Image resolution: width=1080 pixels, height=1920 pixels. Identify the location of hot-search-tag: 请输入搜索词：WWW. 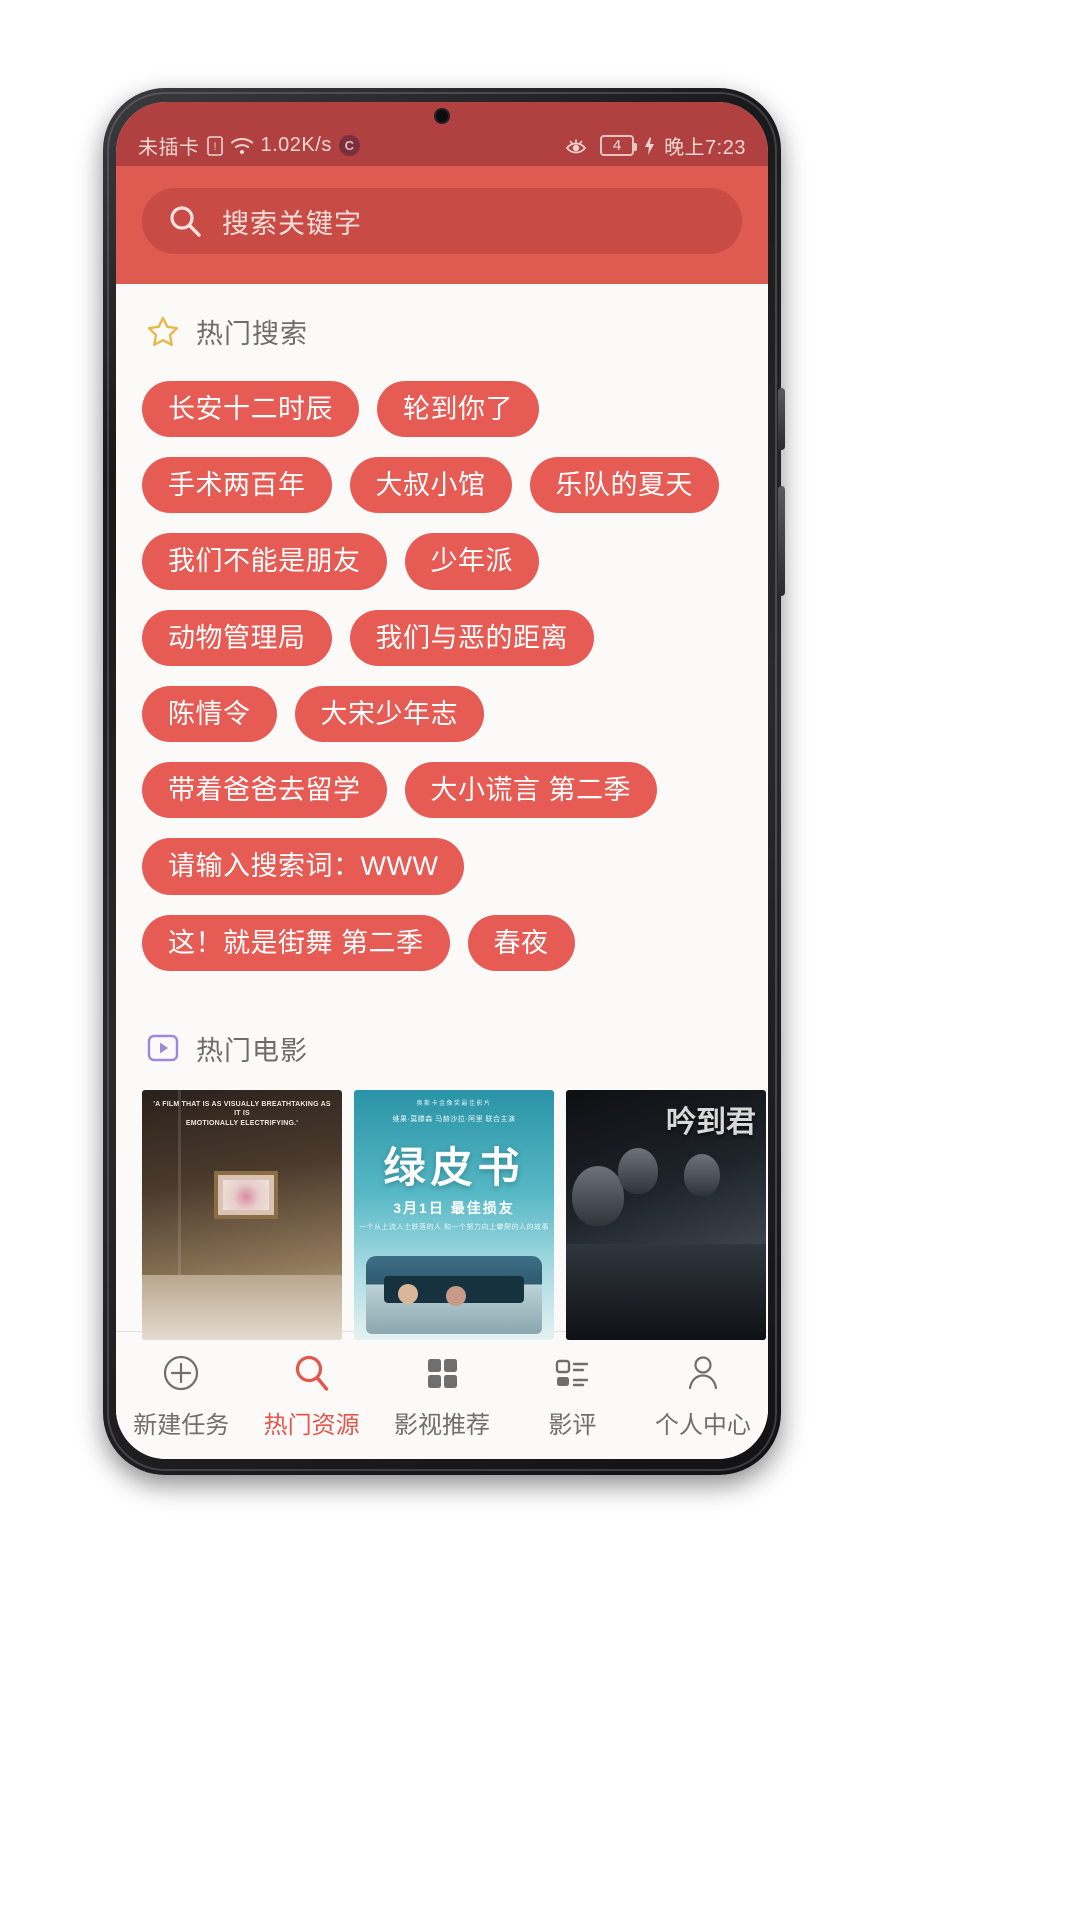
(303, 866).